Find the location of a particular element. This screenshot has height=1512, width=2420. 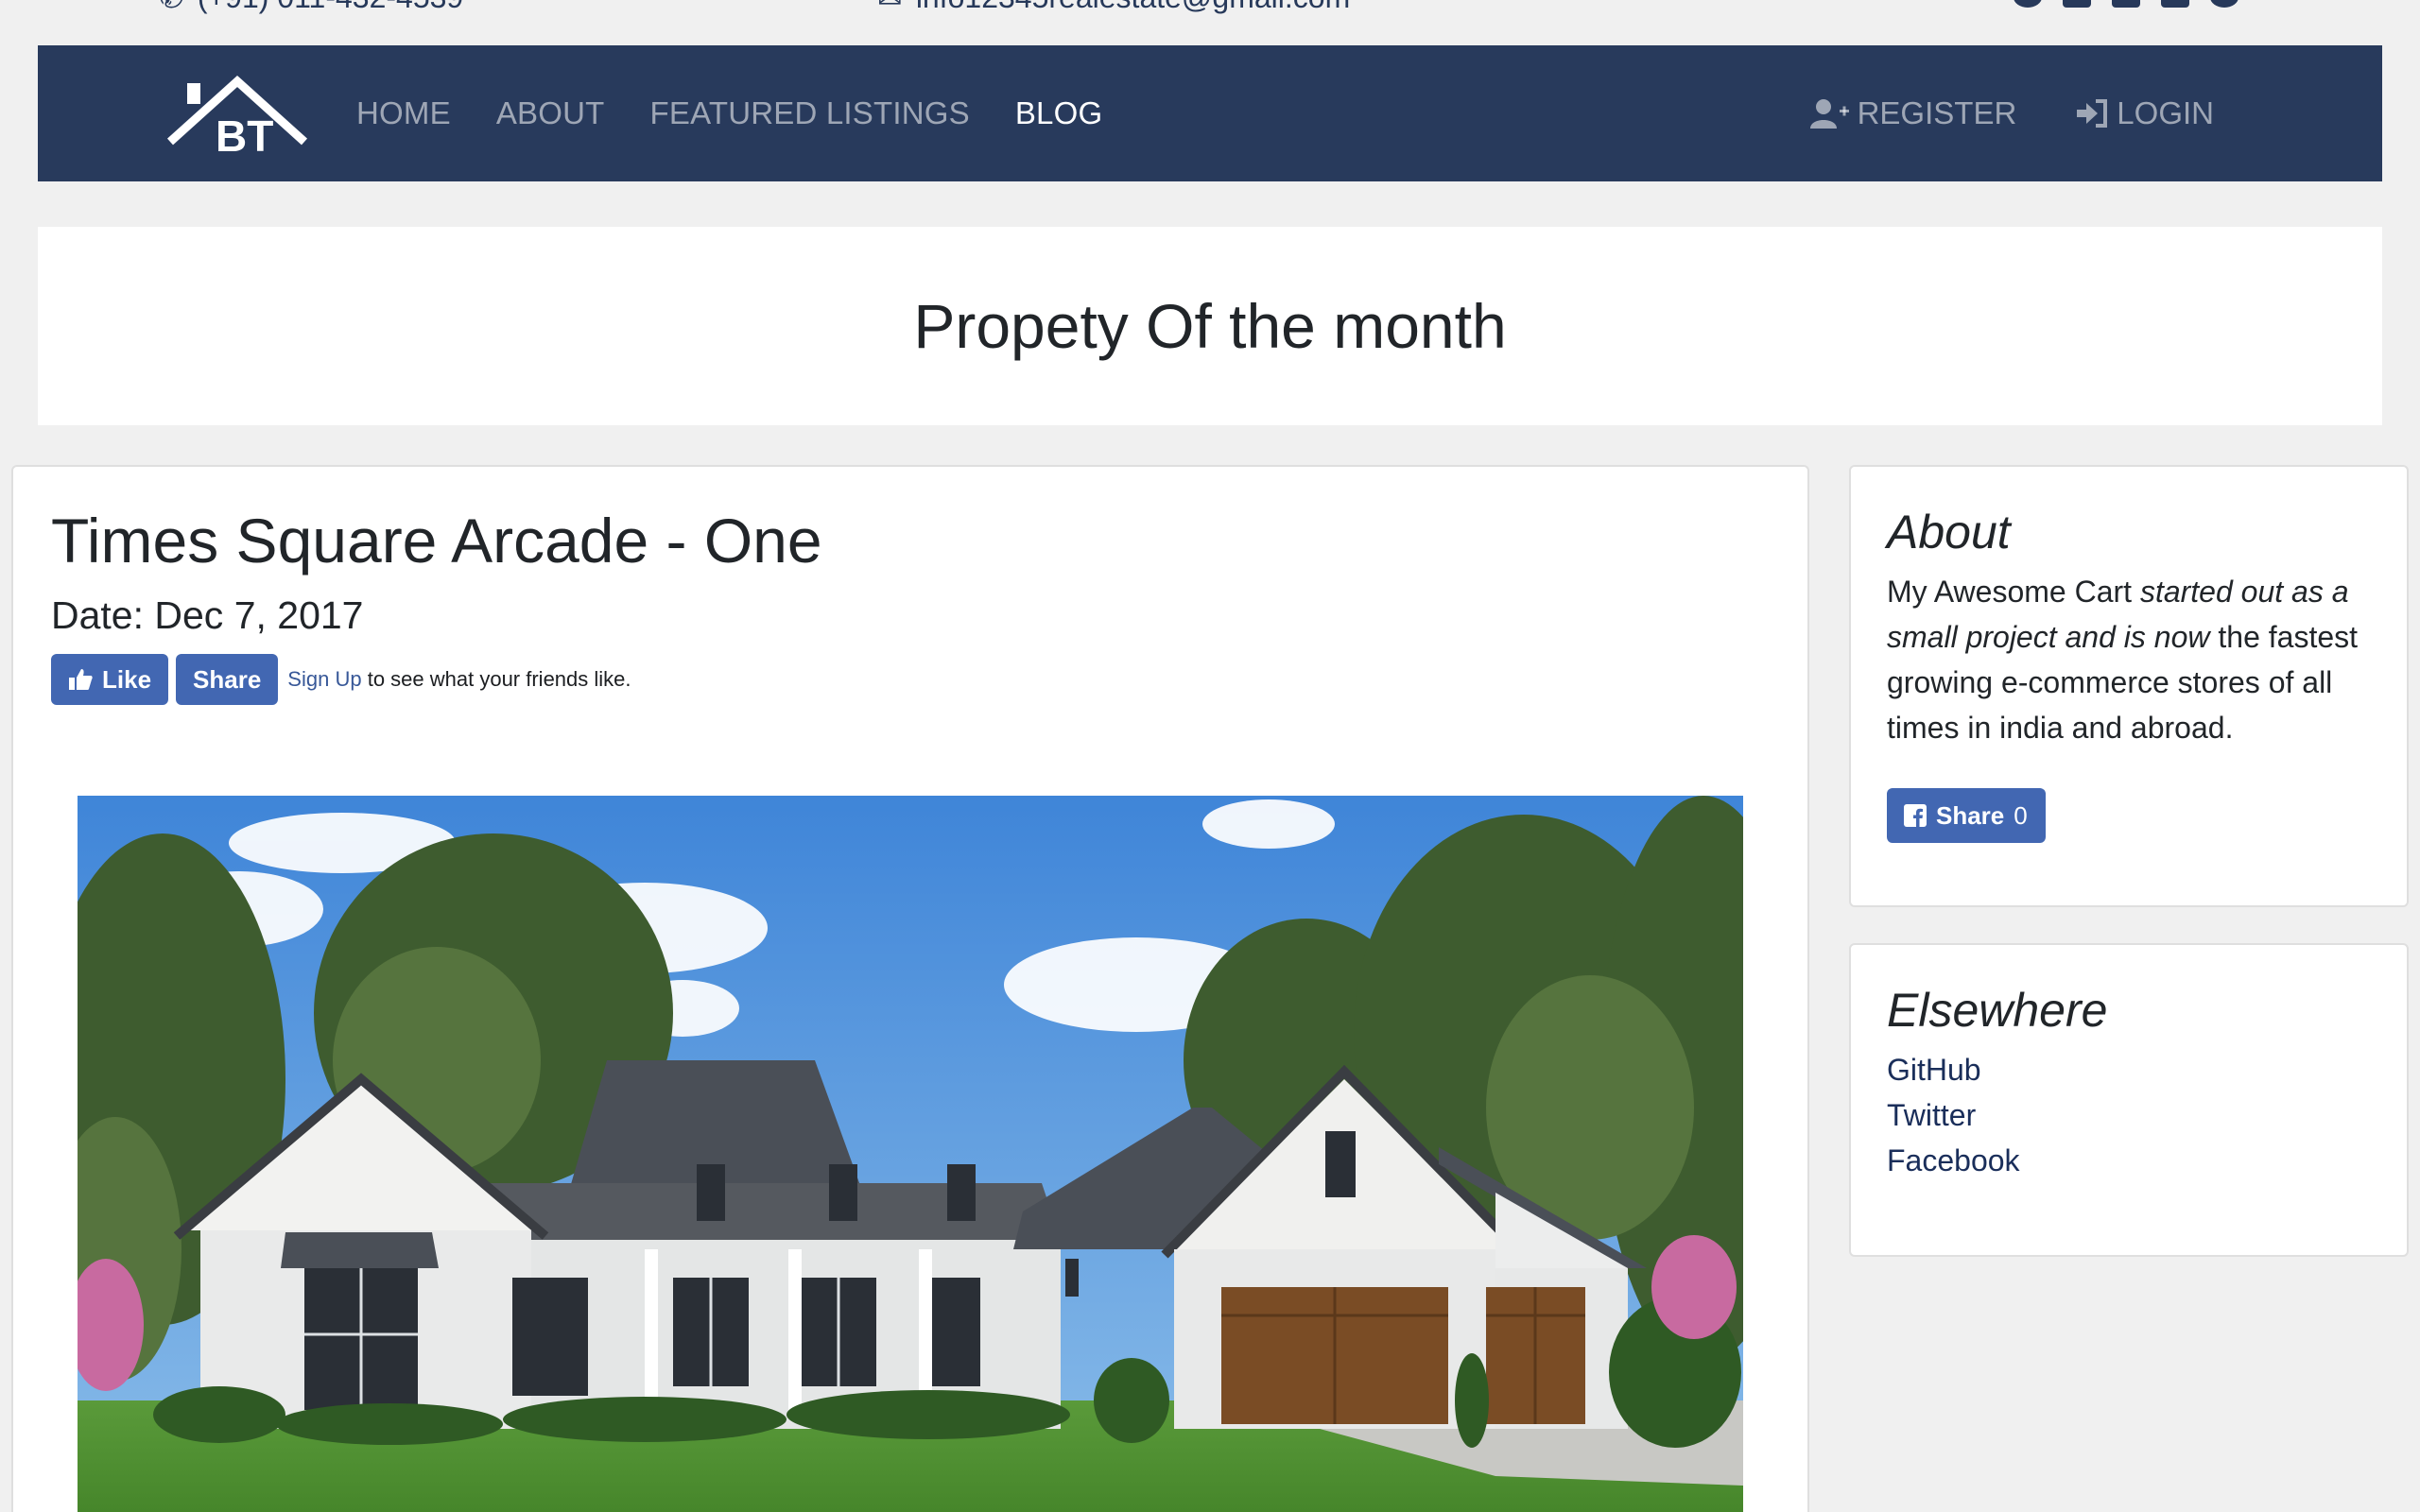

elsewhere-card: Elsewhere GitHub Twitter Facebook is located at coordinates (2129, 1100).